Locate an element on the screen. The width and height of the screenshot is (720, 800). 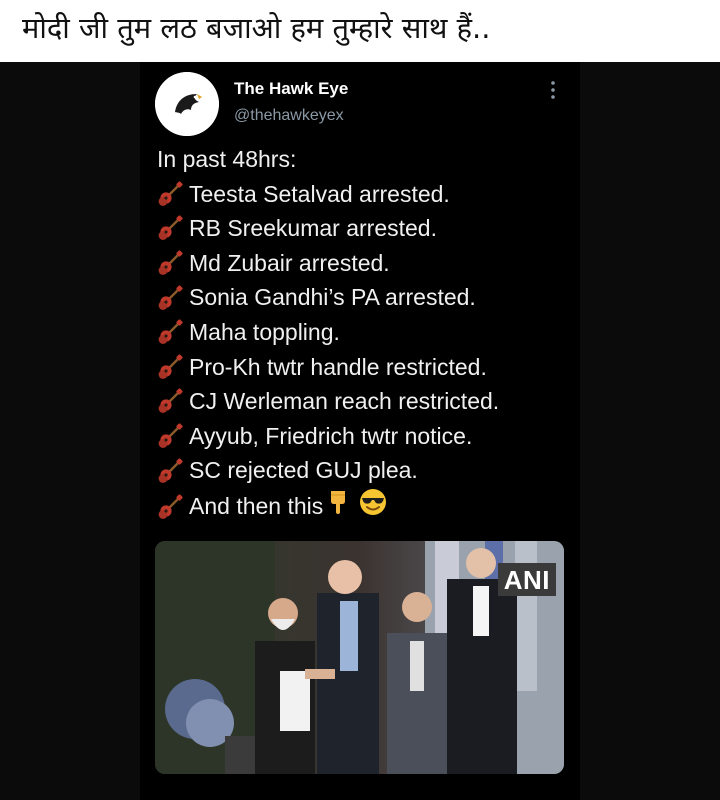
tweet-bullet-text: Teesta Setalvad arrested. is located at coordinates (319, 193).